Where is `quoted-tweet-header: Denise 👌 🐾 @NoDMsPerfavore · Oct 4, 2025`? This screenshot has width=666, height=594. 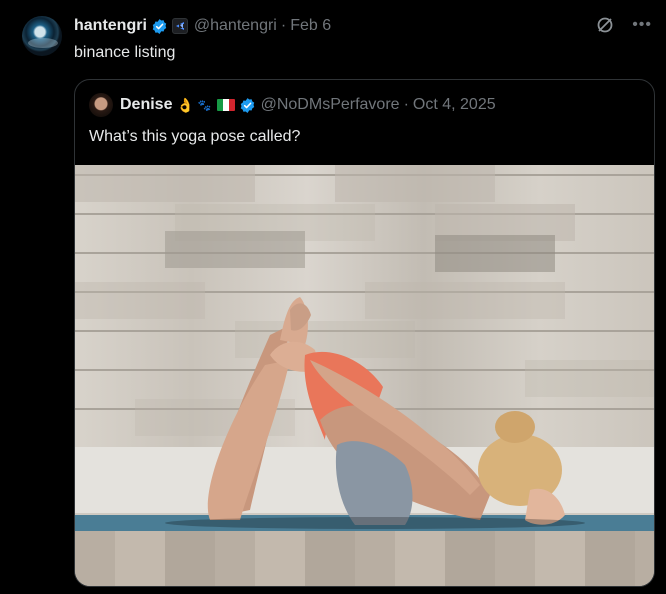
quoted-tweet-header: Denise 👌 🐾 @NoDMsPerfavore · Oct 4, 2025 is located at coordinates (308, 105).